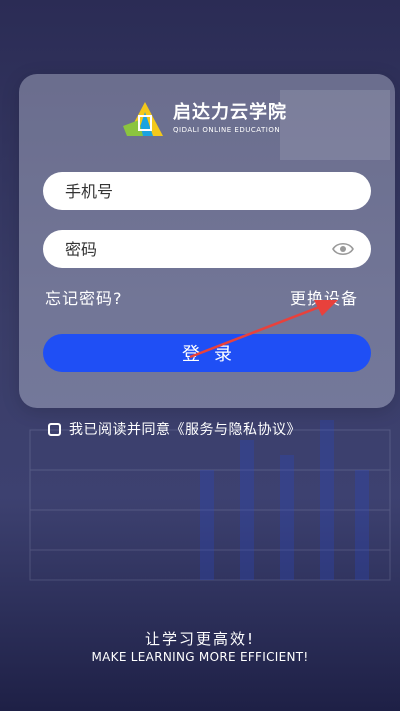 This screenshot has height=711, width=400. I want to click on slogan-cn: 让学习更高效!, so click(199, 639).